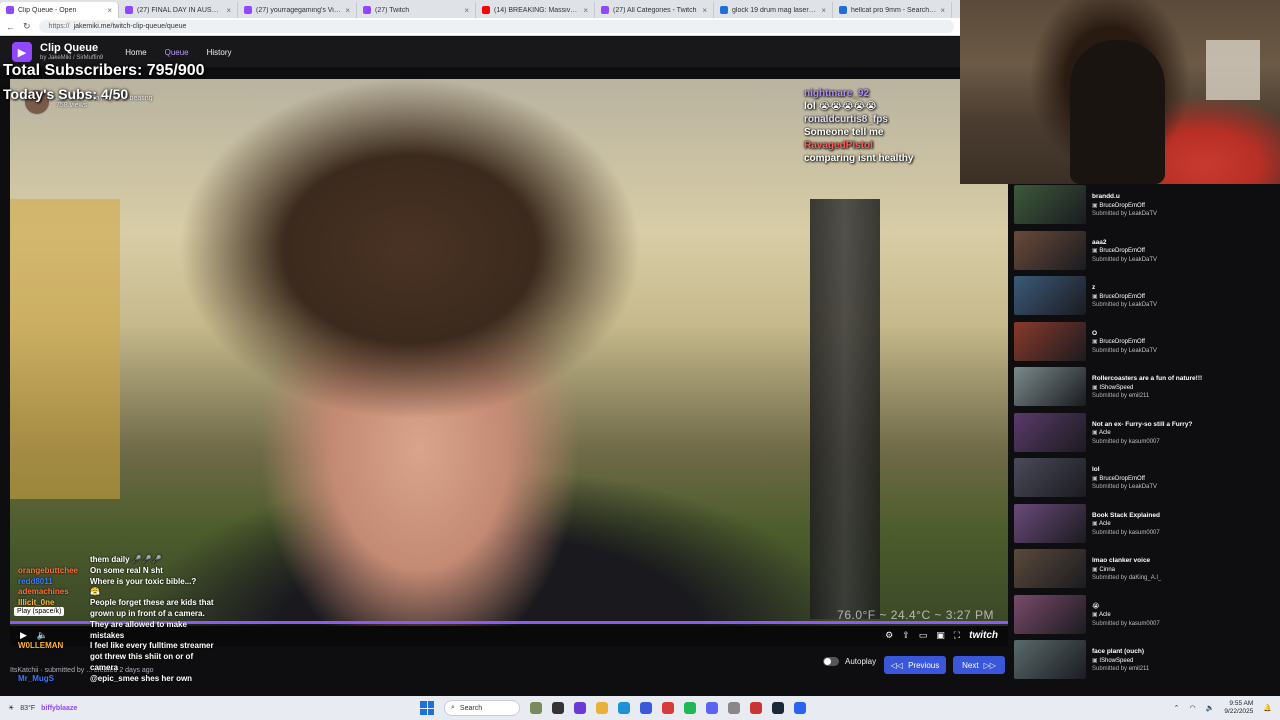 This screenshot has width=1280, height=720. What do you see at coordinates (837, 93) in the screenshot?
I see `chat-username: nightmare_92` at bounding box center [837, 93].